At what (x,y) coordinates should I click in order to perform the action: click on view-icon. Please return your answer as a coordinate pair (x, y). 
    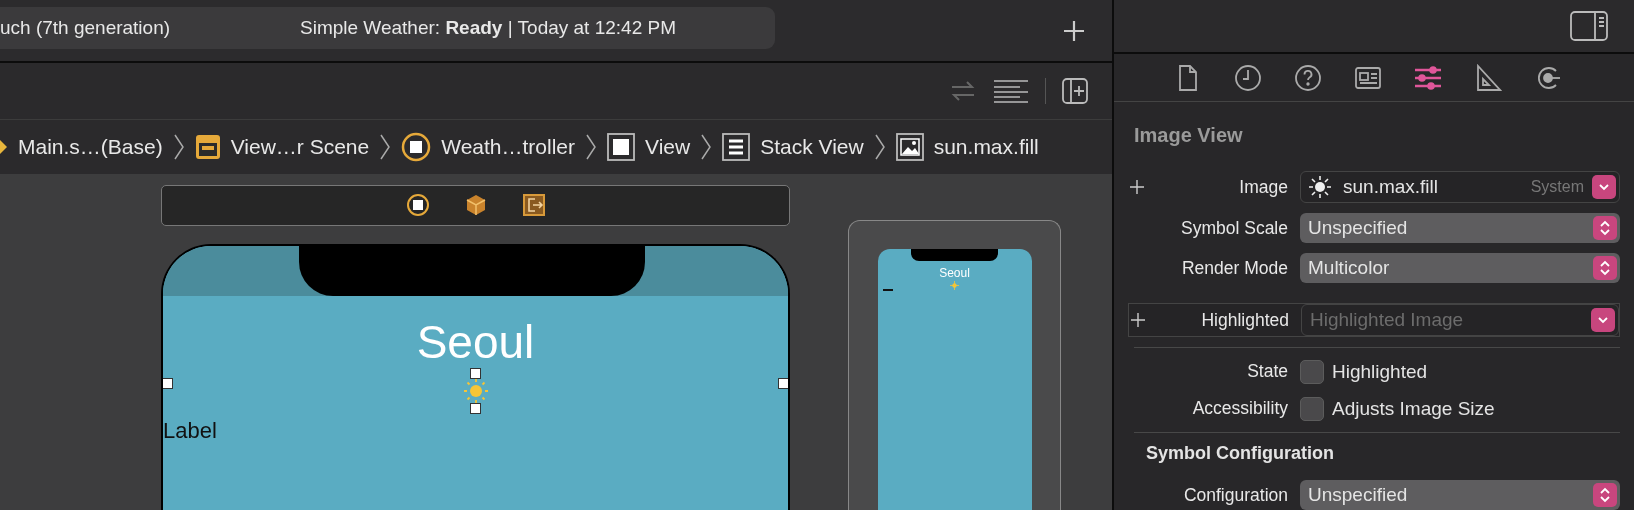
    Looking at the image, I should click on (621, 147).